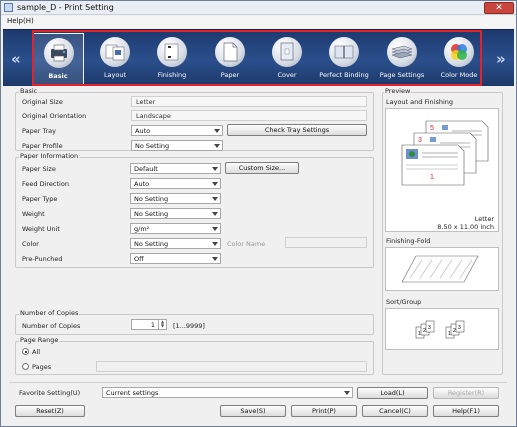 This screenshot has height=427, width=517. I want to click on sort-sets-icon: 1 2 3 1 2 3, so click(440, 329).